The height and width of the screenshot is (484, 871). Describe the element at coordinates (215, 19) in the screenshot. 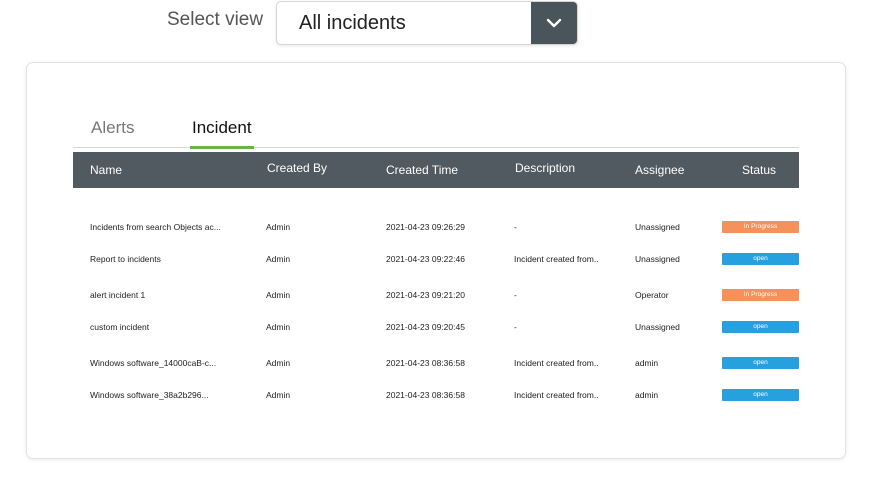

I see `select-view-label: Select view` at that location.